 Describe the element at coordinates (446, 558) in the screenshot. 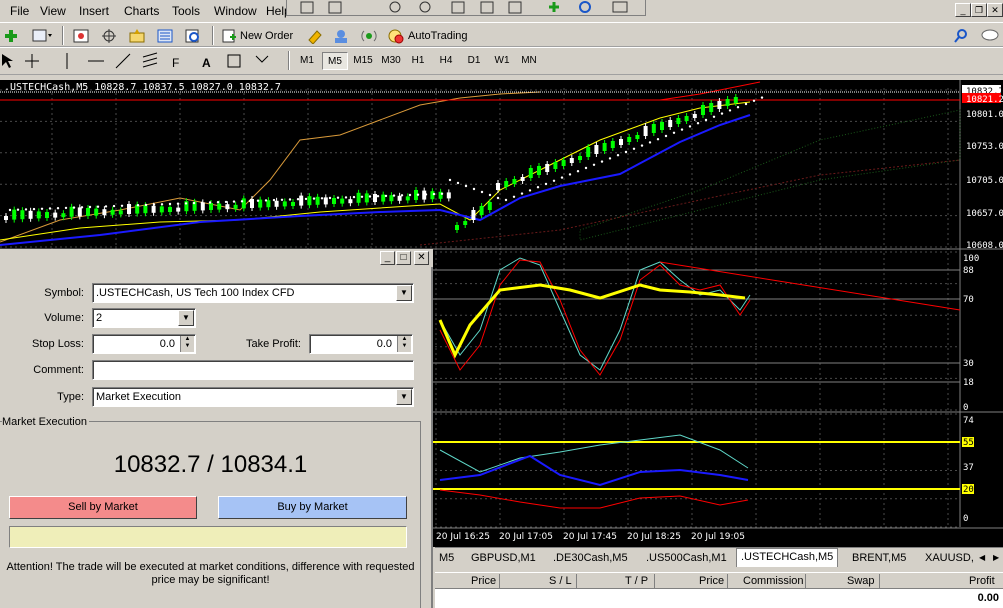

I see `tab-m5: M5` at that location.